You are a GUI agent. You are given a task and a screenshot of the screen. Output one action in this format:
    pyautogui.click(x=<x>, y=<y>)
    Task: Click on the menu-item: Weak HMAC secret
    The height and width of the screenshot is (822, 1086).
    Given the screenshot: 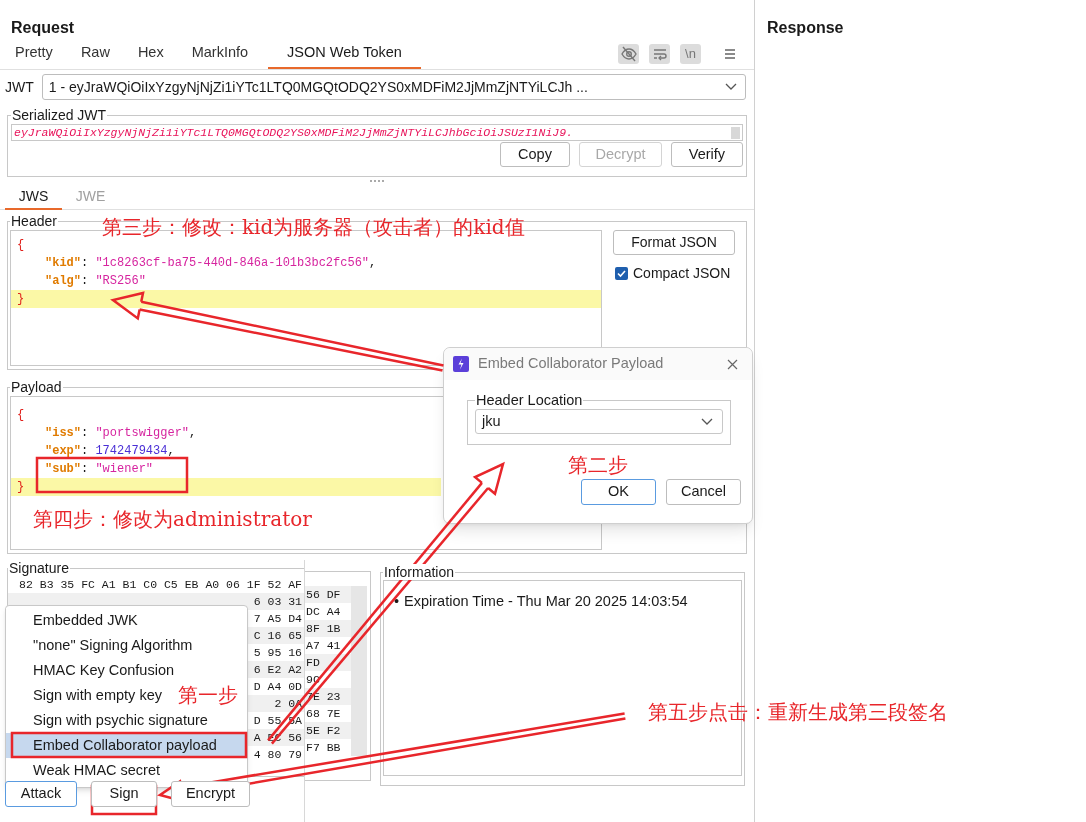 What is the action you would take?
    pyautogui.click(x=126, y=770)
    